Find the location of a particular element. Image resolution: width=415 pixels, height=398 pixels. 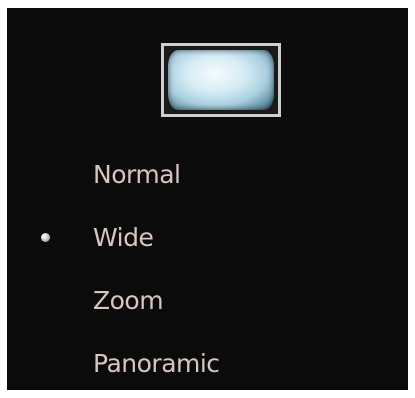

option-label: Wide is located at coordinates (123, 237).